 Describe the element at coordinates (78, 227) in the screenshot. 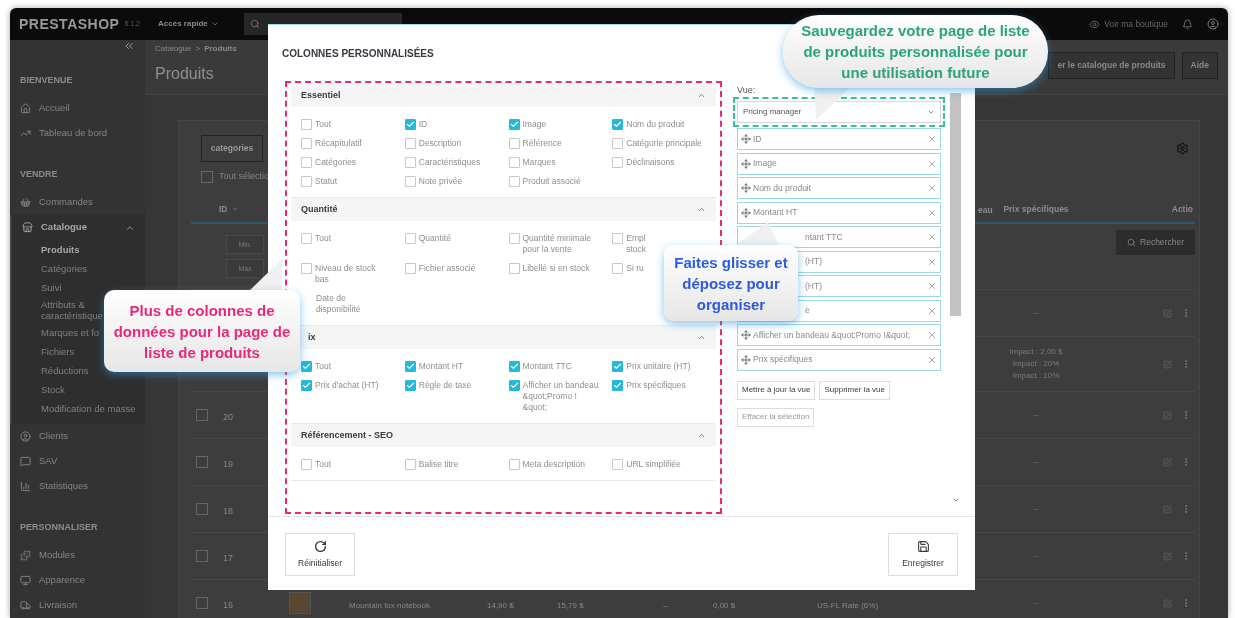

I see `nav-item: Catalogue` at that location.